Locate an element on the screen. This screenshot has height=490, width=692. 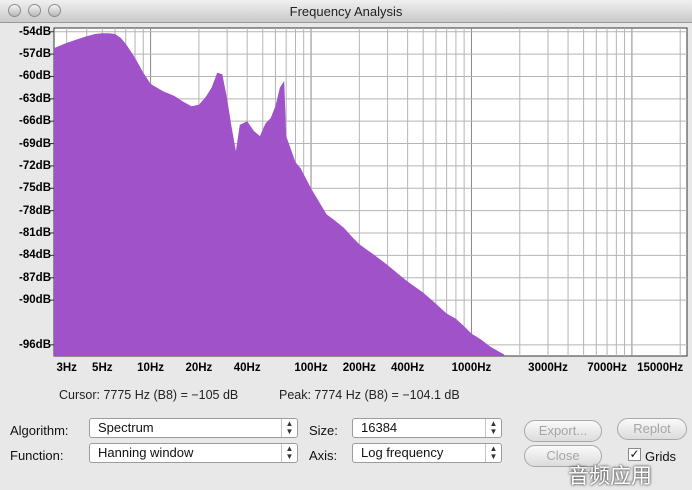
y-axis-ticks is located at coordinates (52, 188).